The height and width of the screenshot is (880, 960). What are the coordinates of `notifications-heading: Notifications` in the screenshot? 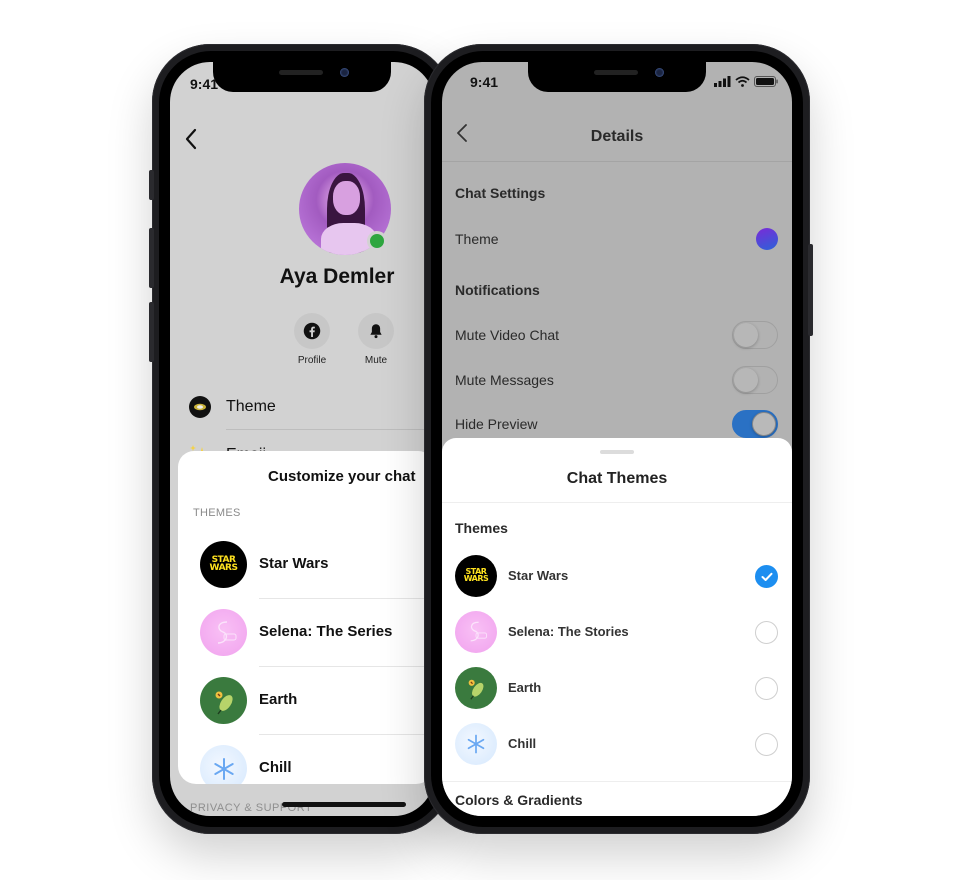 It's located at (497, 290).